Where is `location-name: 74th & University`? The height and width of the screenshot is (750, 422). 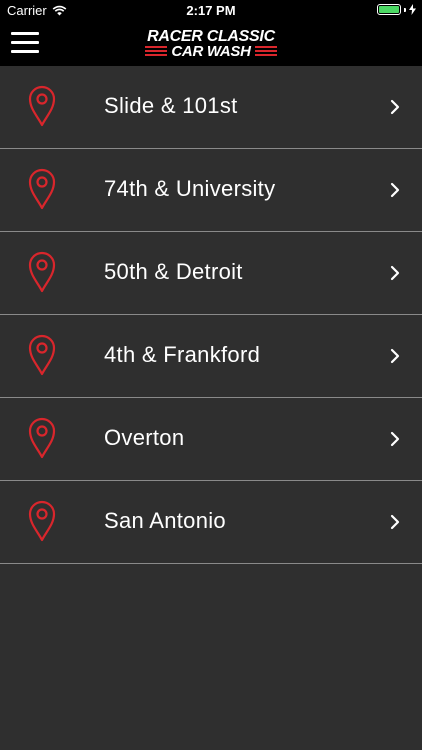 location-name: 74th & University is located at coordinates (190, 188).